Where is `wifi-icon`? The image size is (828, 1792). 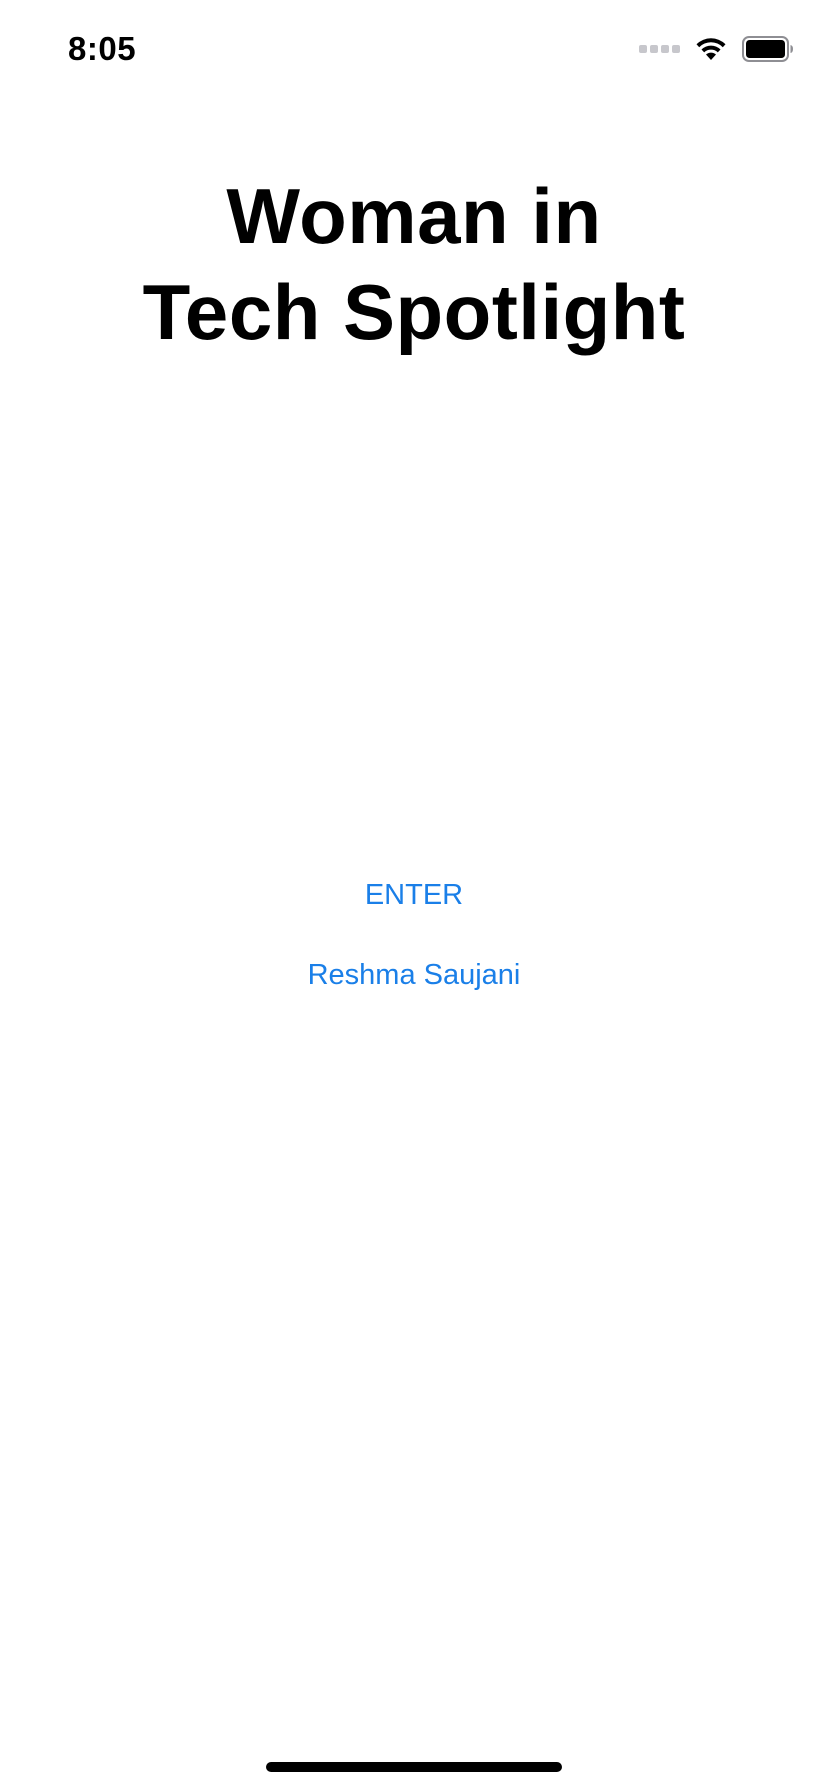 wifi-icon is located at coordinates (711, 49).